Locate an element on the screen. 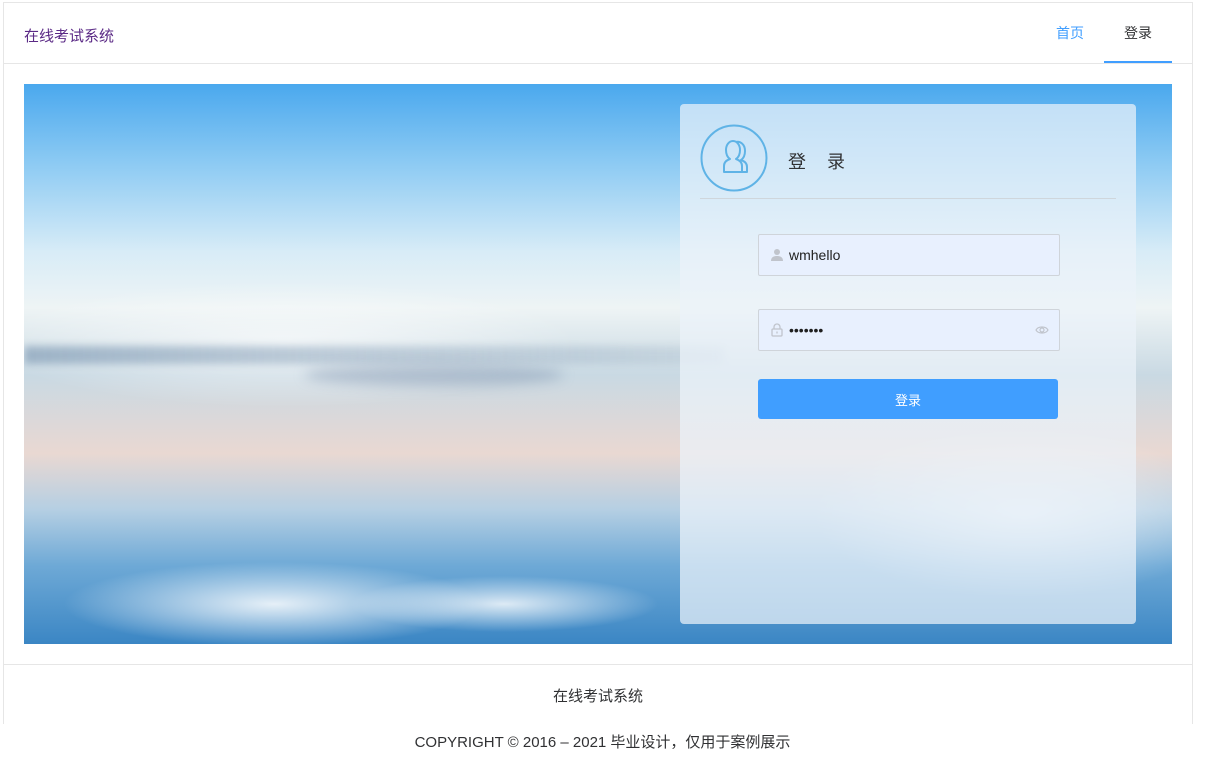 The height and width of the screenshot is (764, 1205). nav-menu: 首页 登录 is located at coordinates (1104, 33).